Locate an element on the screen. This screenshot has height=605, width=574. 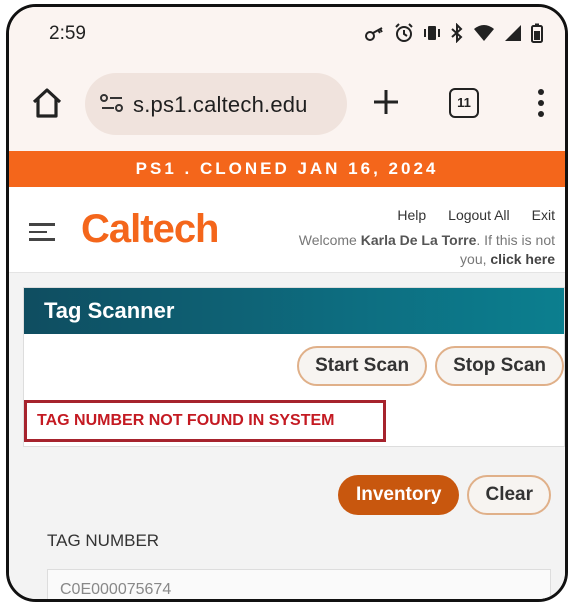
vibrate-icon is located at coordinates (432, 35).